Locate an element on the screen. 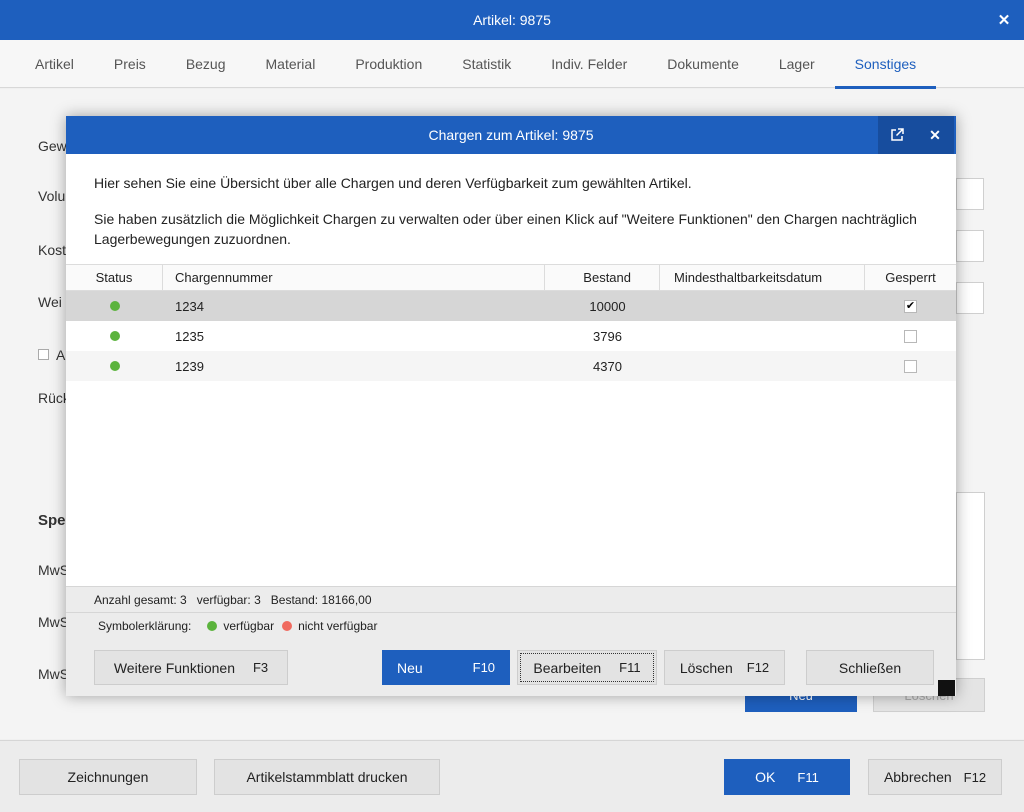 The width and height of the screenshot is (1024, 812). window-title: Artikel: 9875 is located at coordinates (512, 20).